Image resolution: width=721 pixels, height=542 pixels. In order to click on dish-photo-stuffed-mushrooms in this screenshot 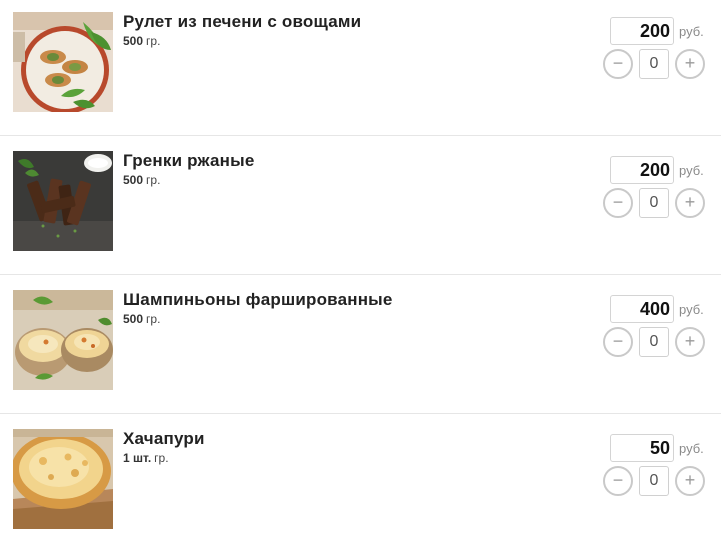, I will do `click(63, 340)`.